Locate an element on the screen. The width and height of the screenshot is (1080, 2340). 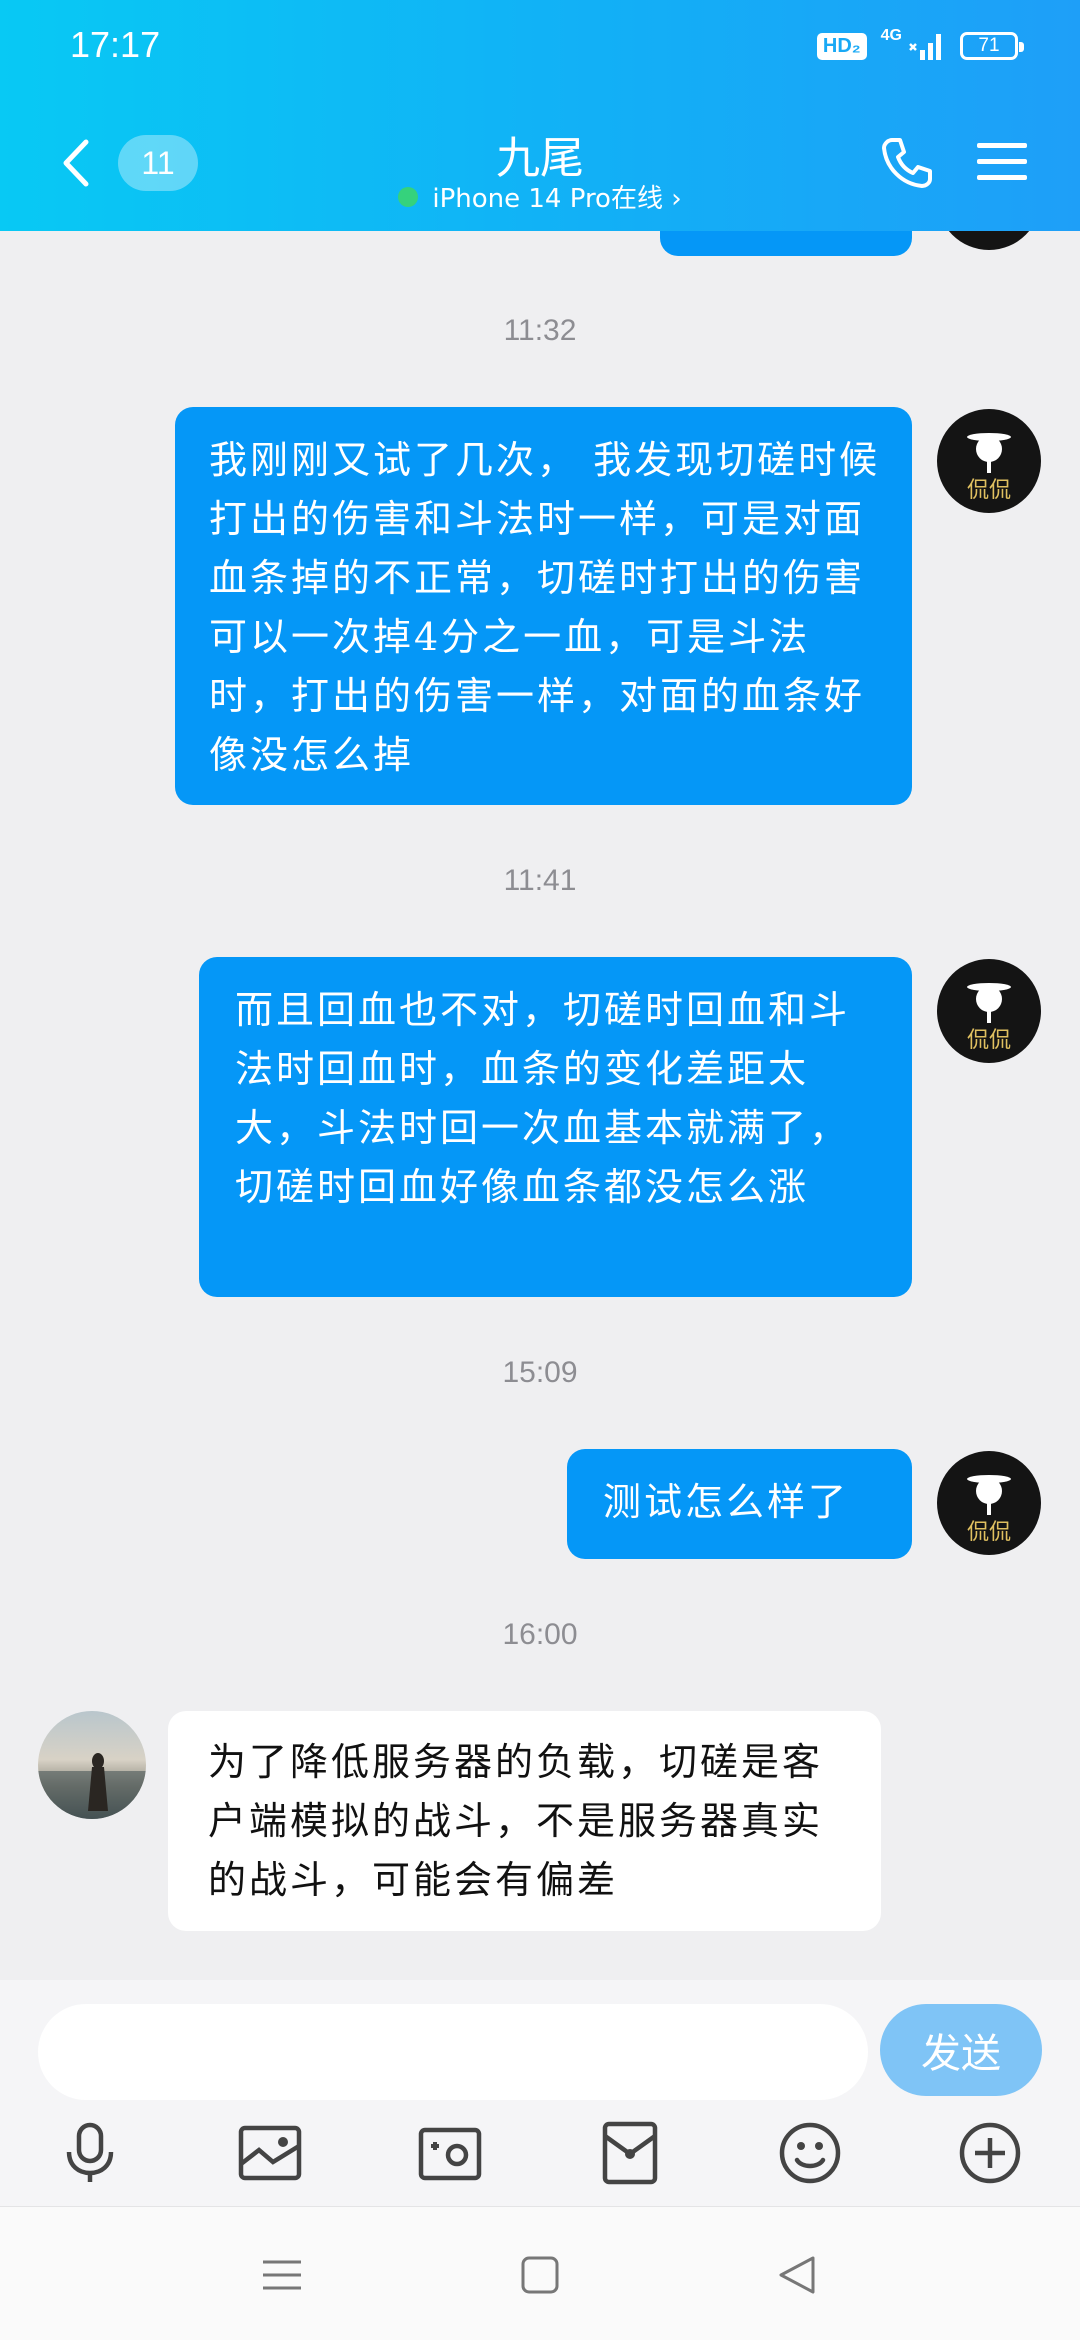
status-time: 17:17 is located at coordinates (115, 44).